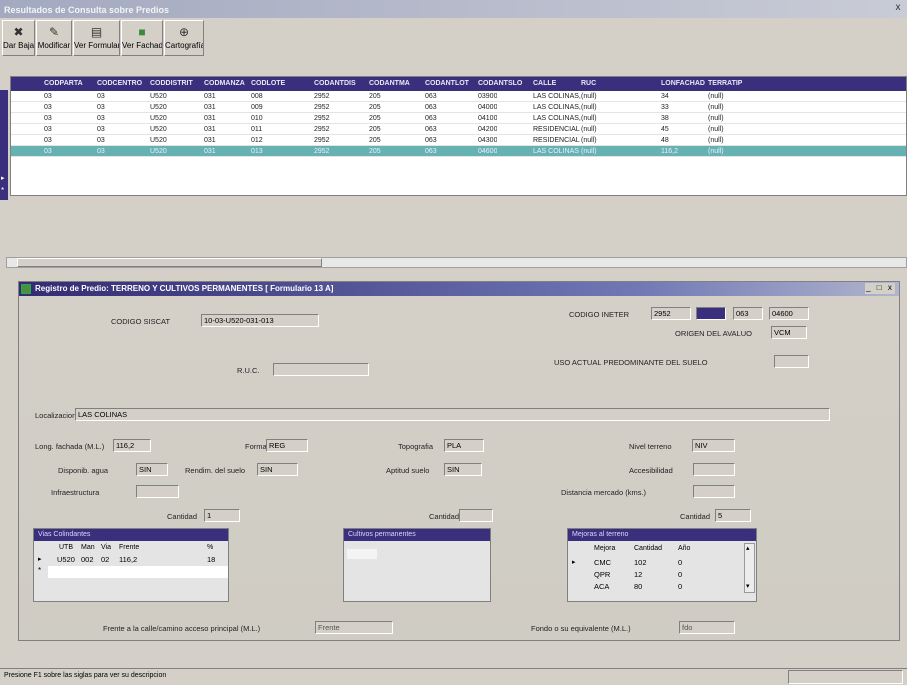 The image size is (907, 685). I want to click on grid-cell: 04100, so click(488, 118).